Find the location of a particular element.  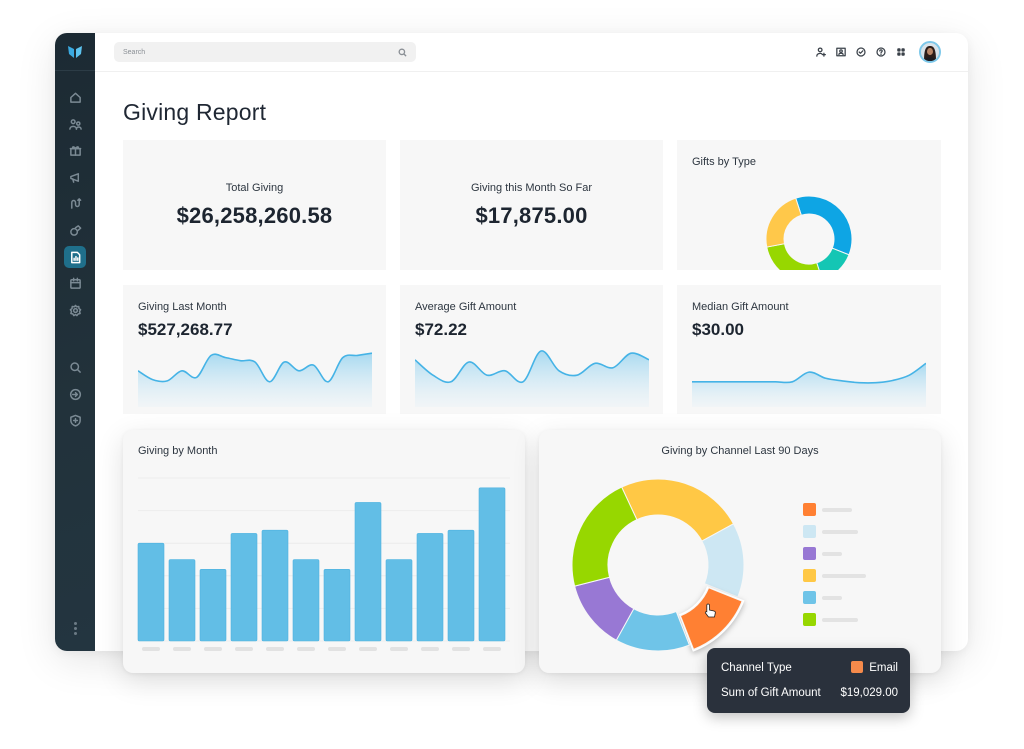

tooltip-channel-type-value-wrap: Email is located at coordinates (874, 667).